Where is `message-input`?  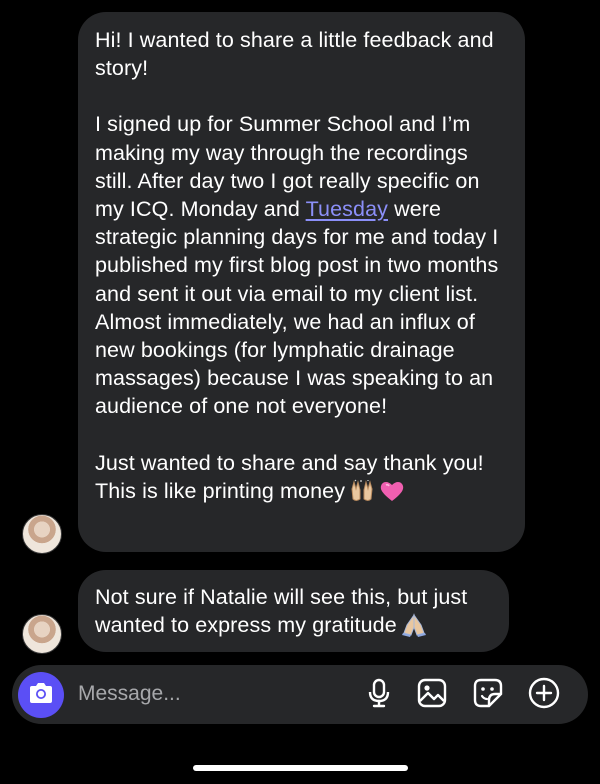
message-input is located at coordinates (213, 694).